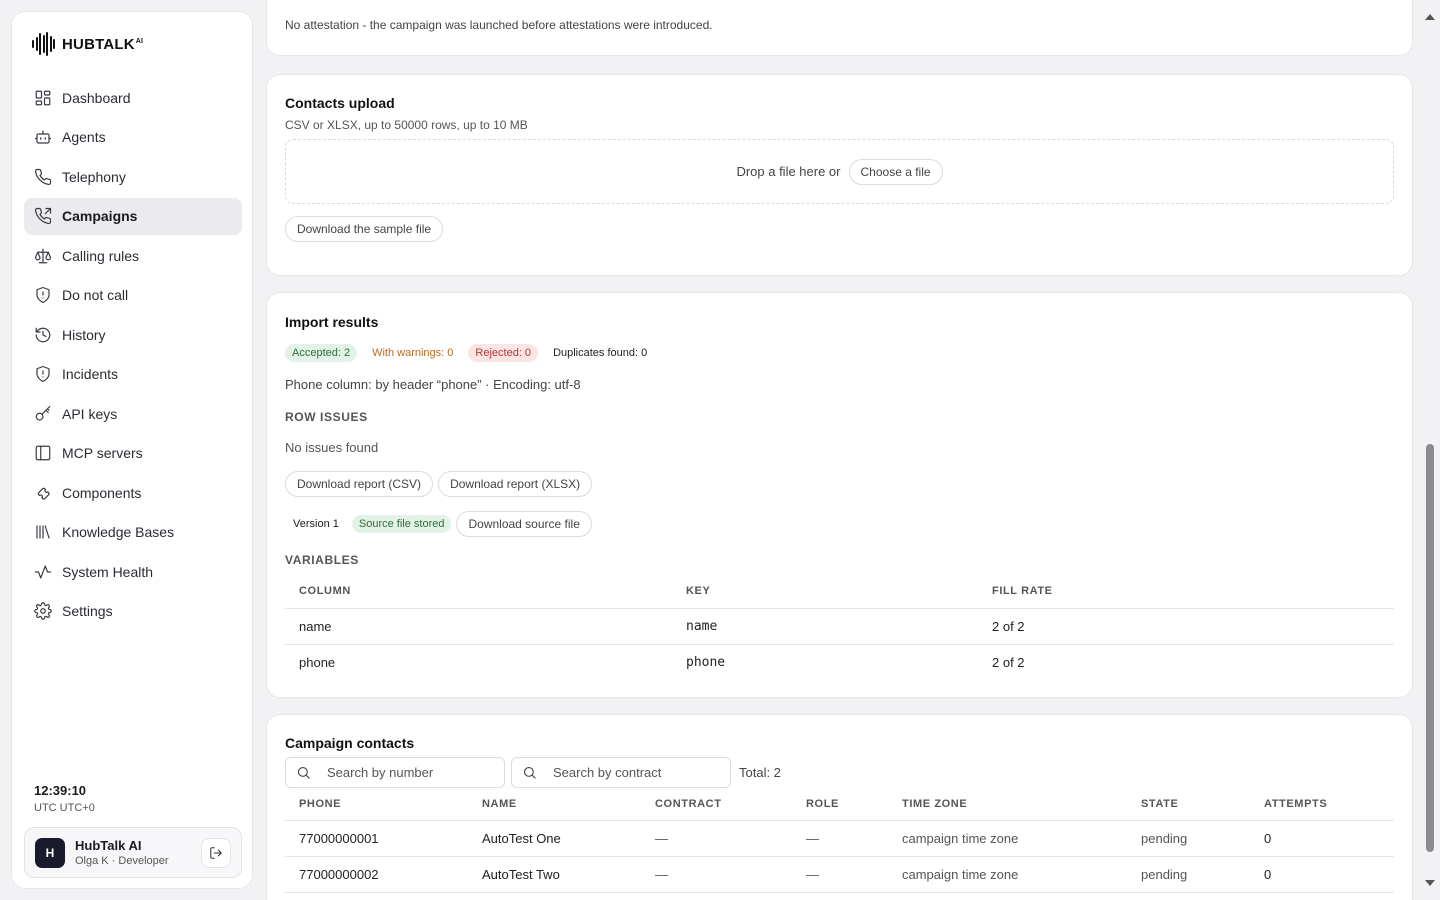  Describe the element at coordinates (760, 772) in the screenshot. I see `total-count: Total: 2` at that location.